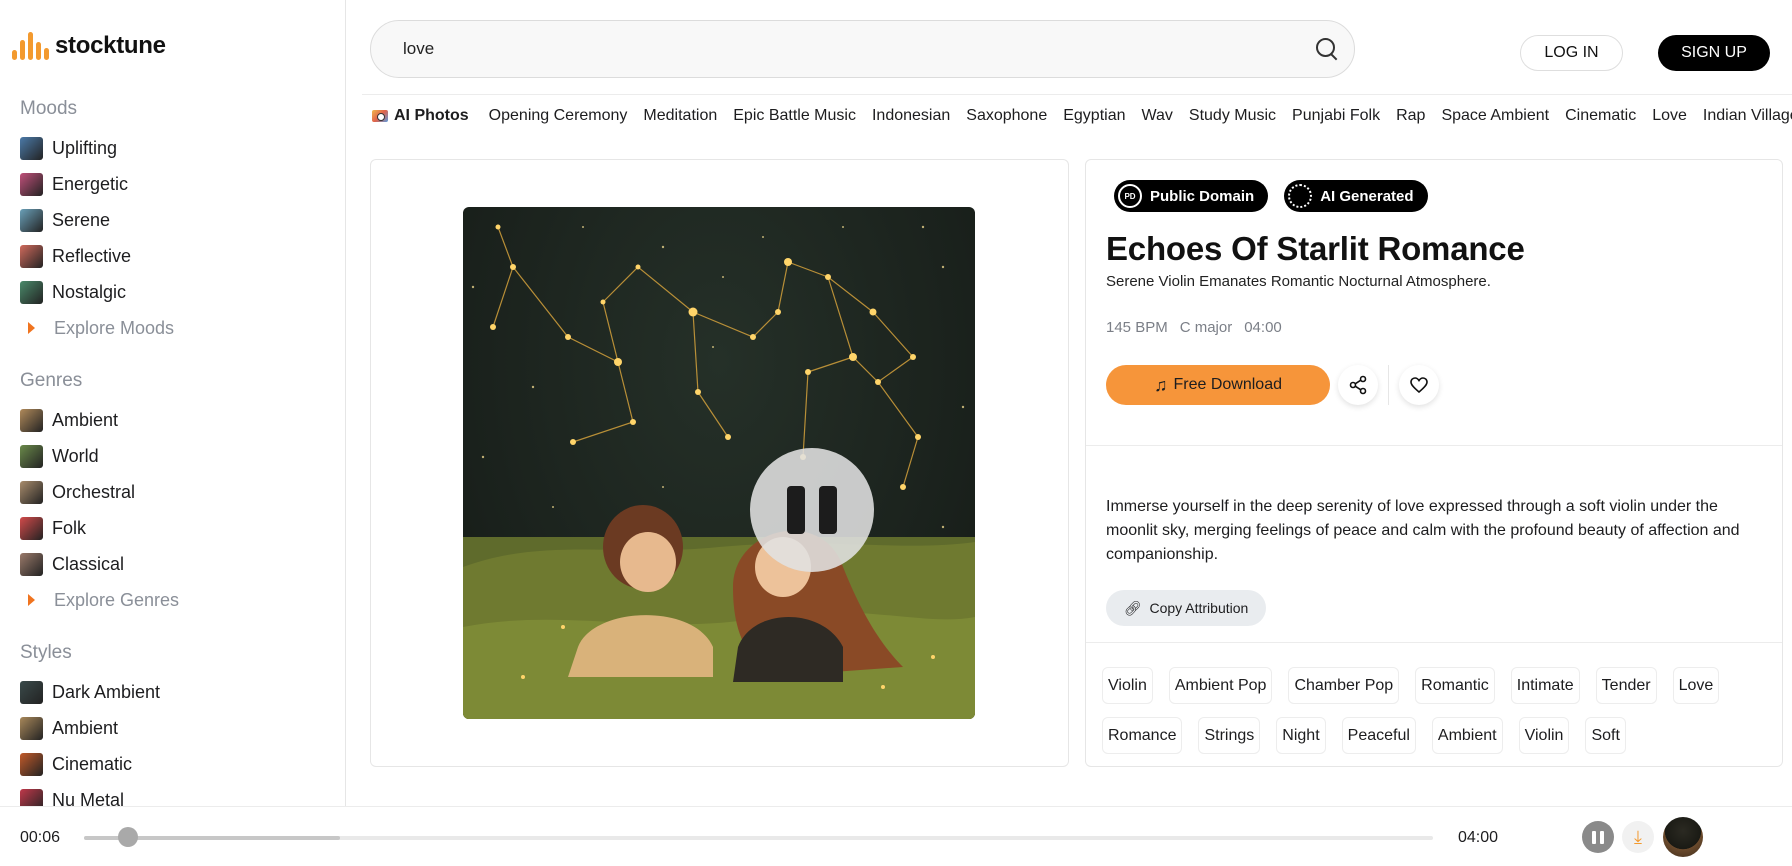  What do you see at coordinates (30, 46) in the screenshot?
I see `logo-icon` at bounding box center [30, 46].